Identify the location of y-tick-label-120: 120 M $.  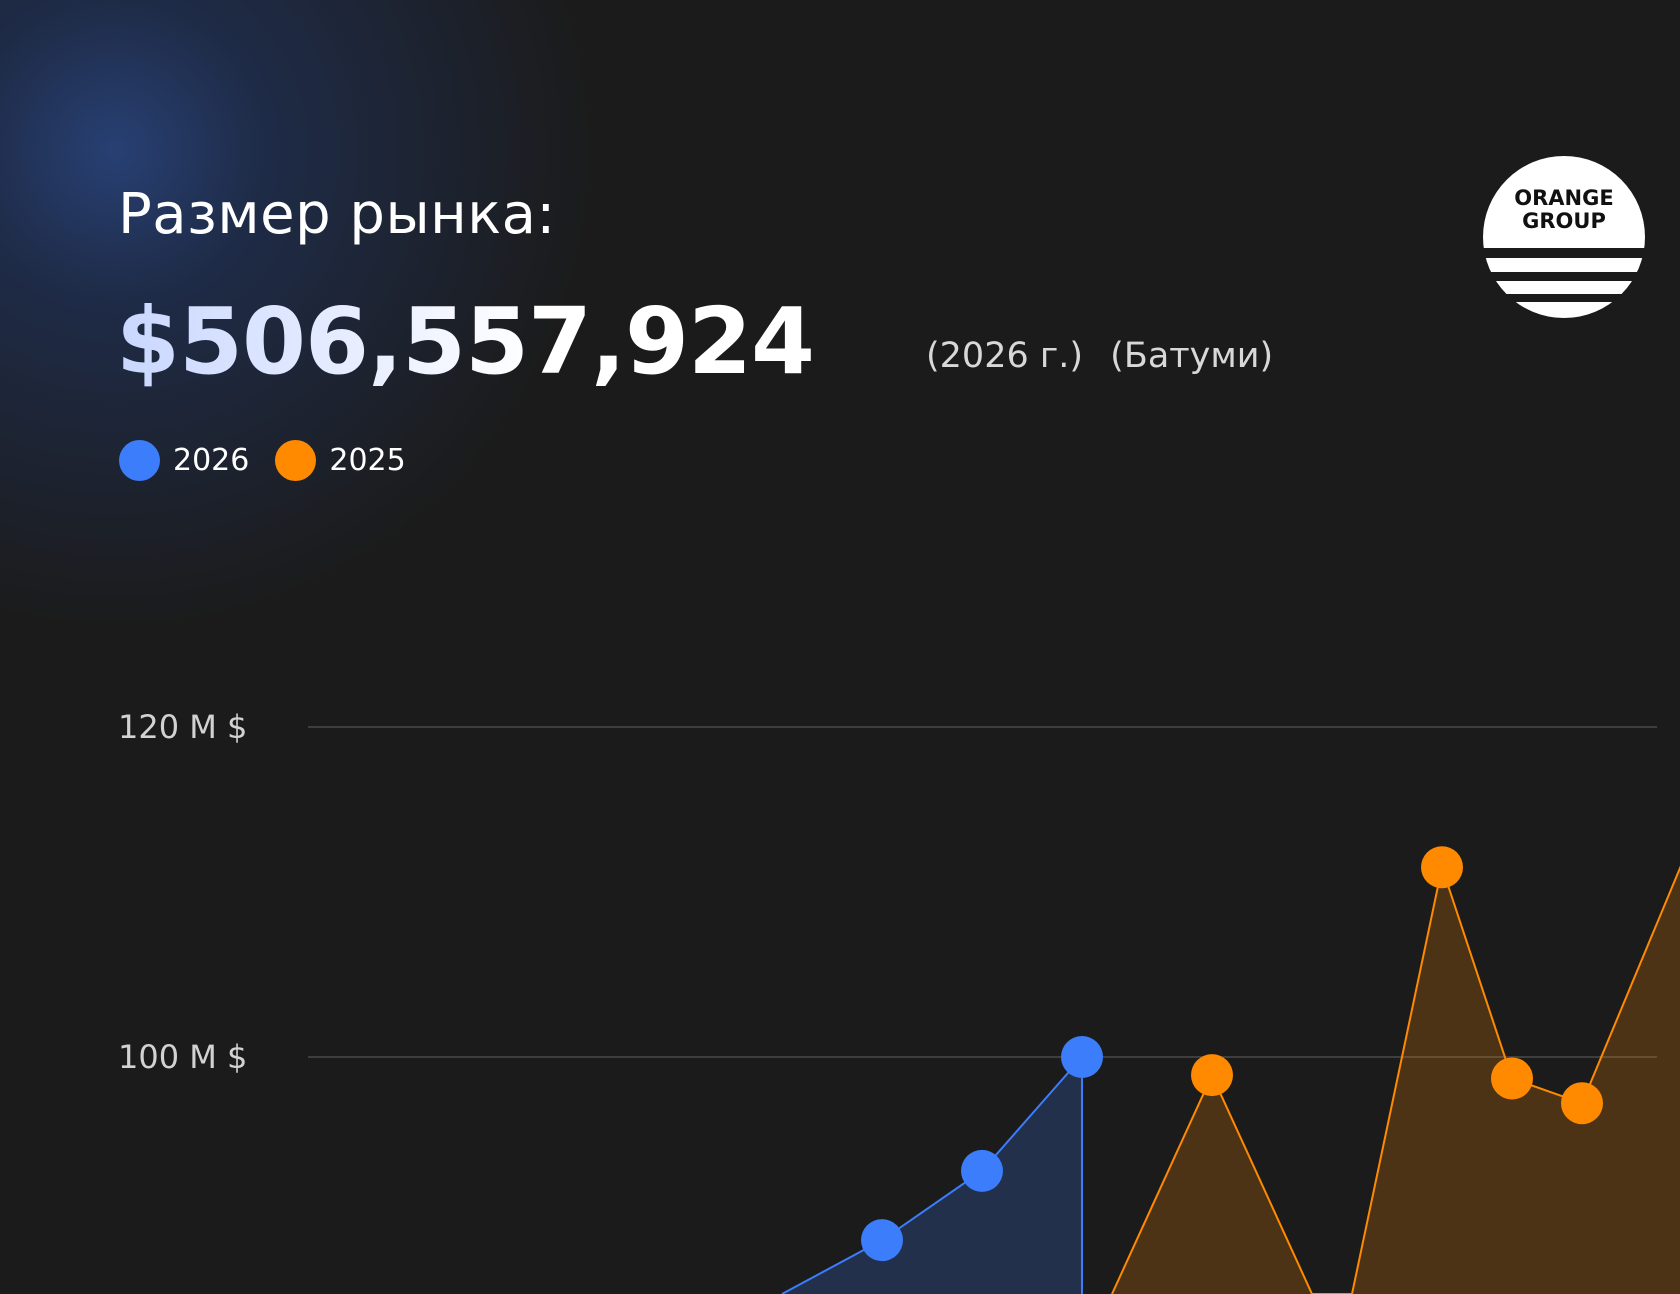
(182, 727).